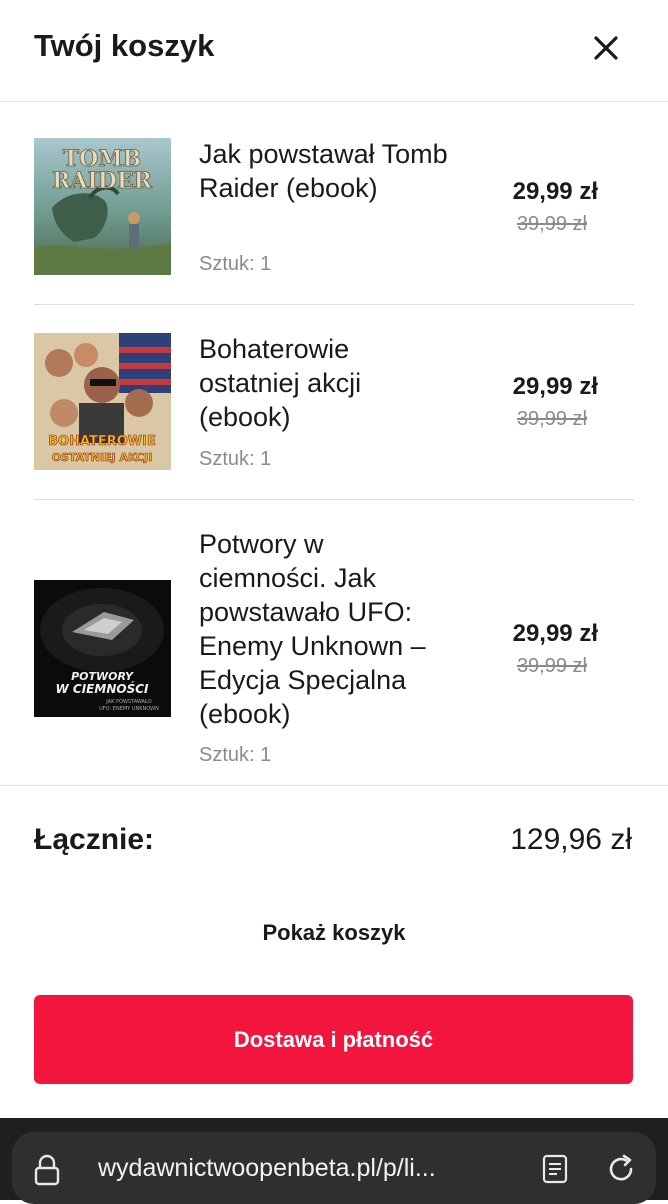 The height and width of the screenshot is (1204, 668). Describe the element at coordinates (102, 457) in the screenshot. I see `cover-title-text: OSTATNIEJ AKCJI` at that location.